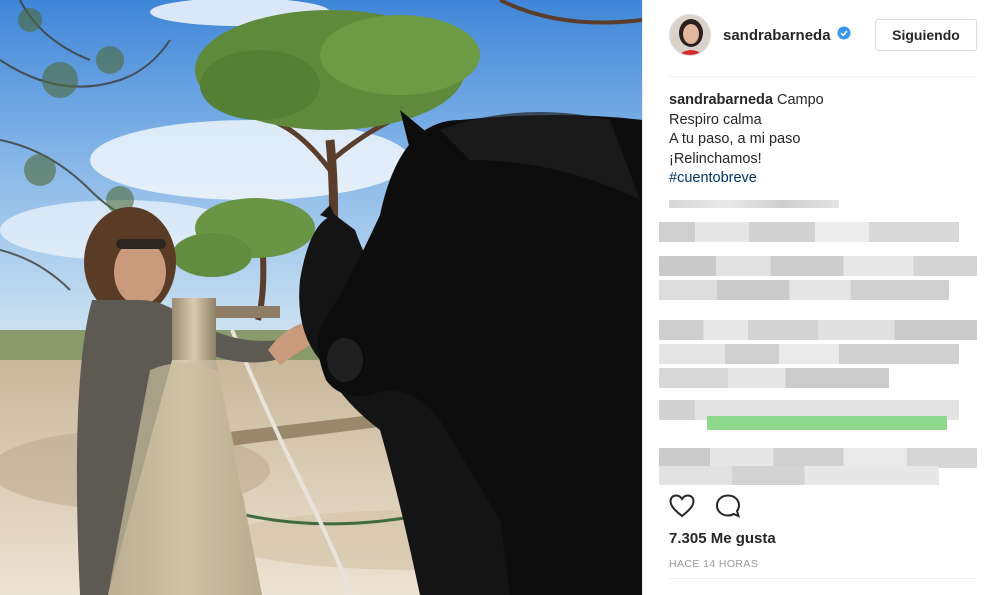 The width and height of the screenshot is (1000, 595). Describe the element at coordinates (823, 76) in the screenshot. I see `header-divider` at that location.